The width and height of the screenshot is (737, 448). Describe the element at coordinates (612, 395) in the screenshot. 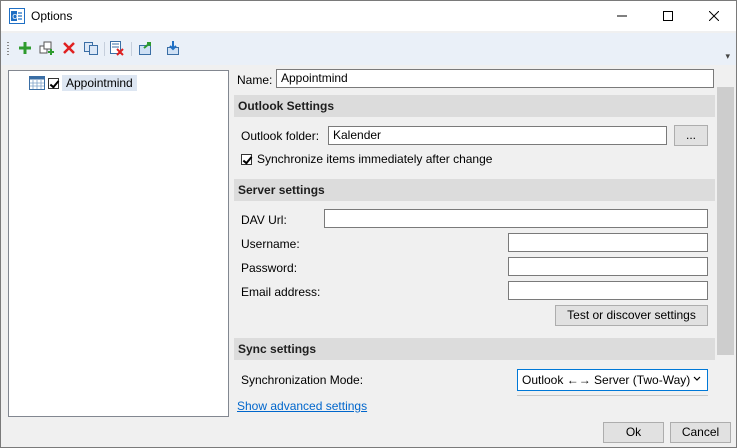

I see `dropdown-divider` at that location.